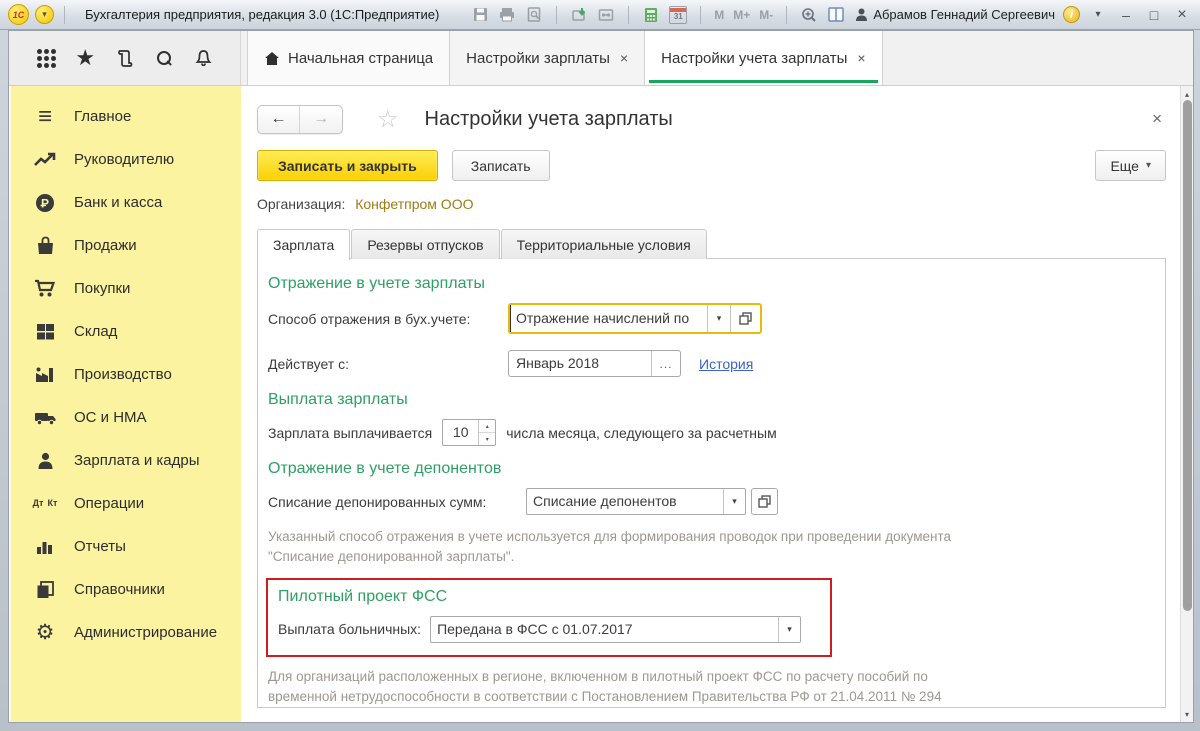  I want to click on memory-m-plus-button: M+, so click(741, 15).